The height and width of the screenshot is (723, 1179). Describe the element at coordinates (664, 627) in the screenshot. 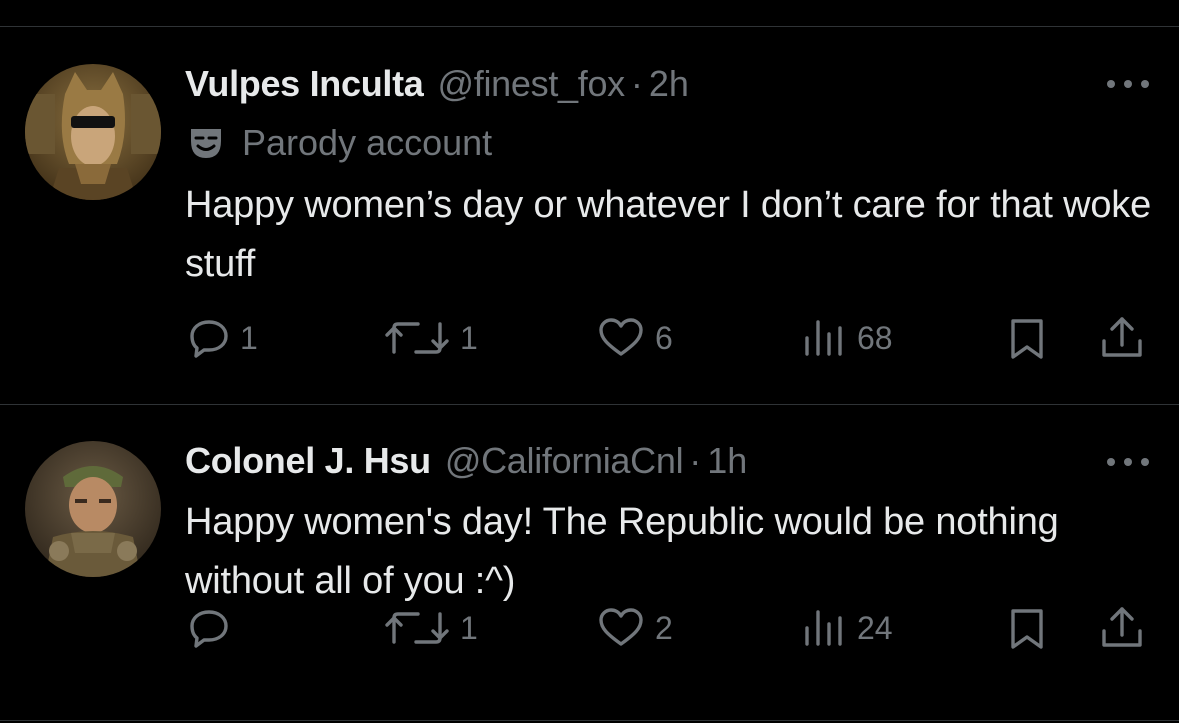

I see `like-count: 2` at that location.